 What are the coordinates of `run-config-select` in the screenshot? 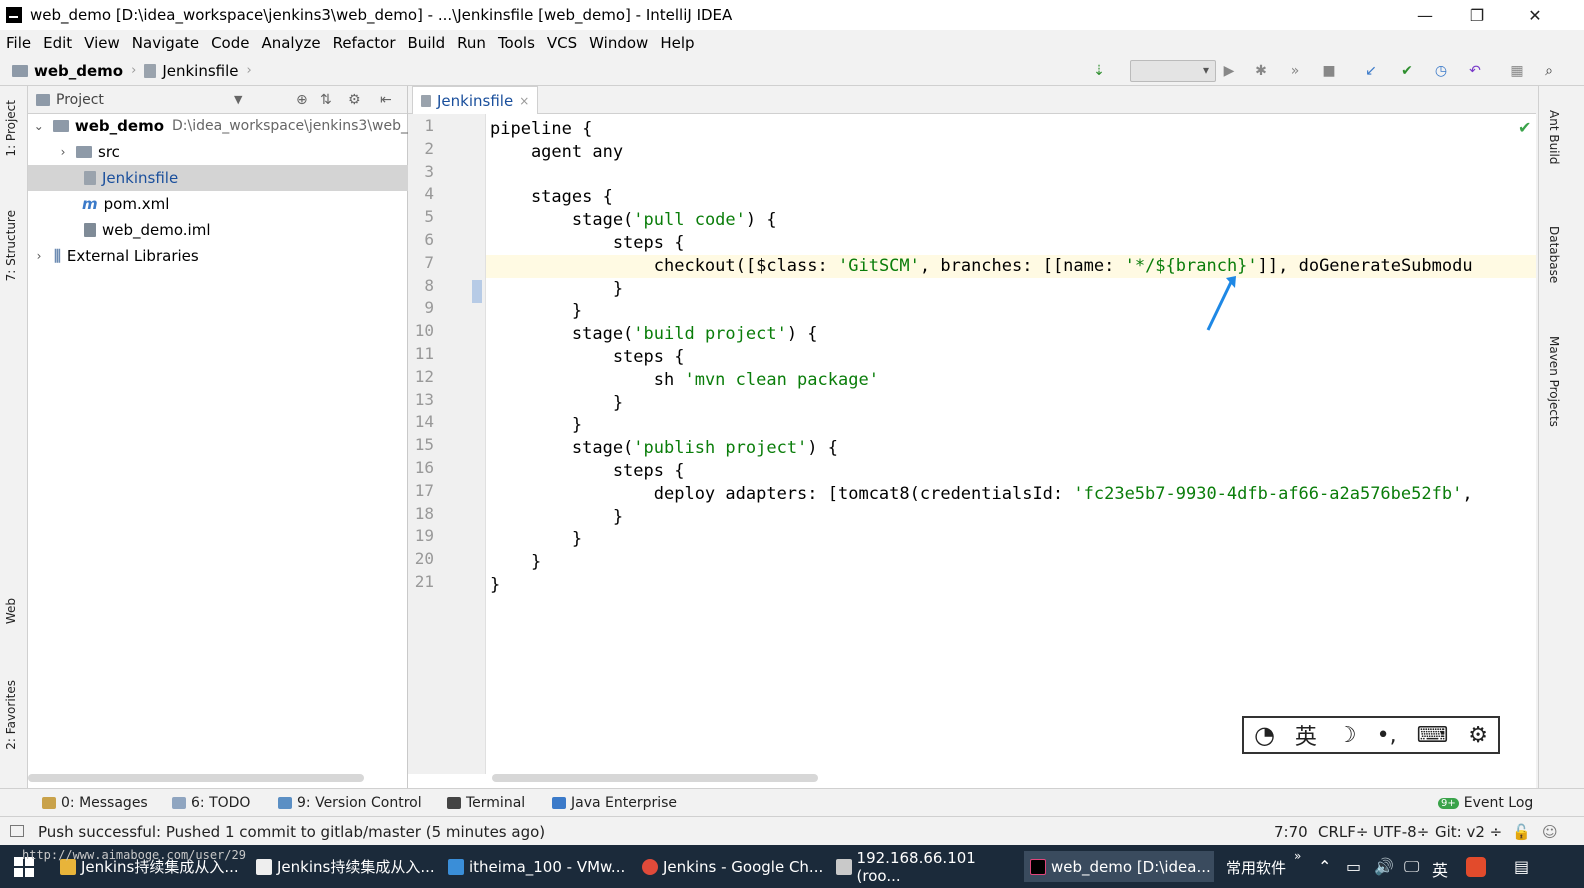 It's located at (1173, 71).